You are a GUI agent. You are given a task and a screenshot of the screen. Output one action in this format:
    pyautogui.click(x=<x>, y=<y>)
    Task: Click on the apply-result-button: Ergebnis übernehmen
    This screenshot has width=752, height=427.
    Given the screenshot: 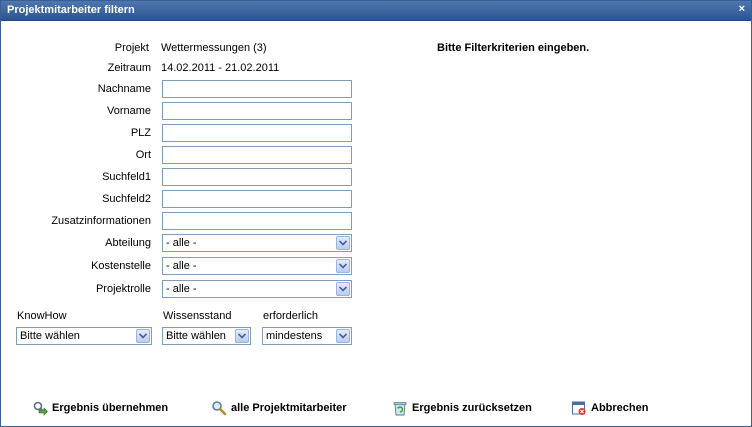 What is the action you would take?
    pyautogui.click(x=100, y=408)
    